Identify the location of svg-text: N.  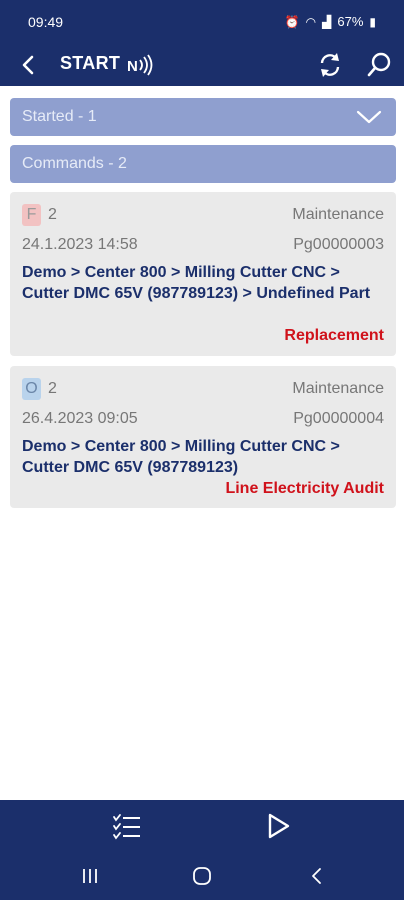
(132, 66).